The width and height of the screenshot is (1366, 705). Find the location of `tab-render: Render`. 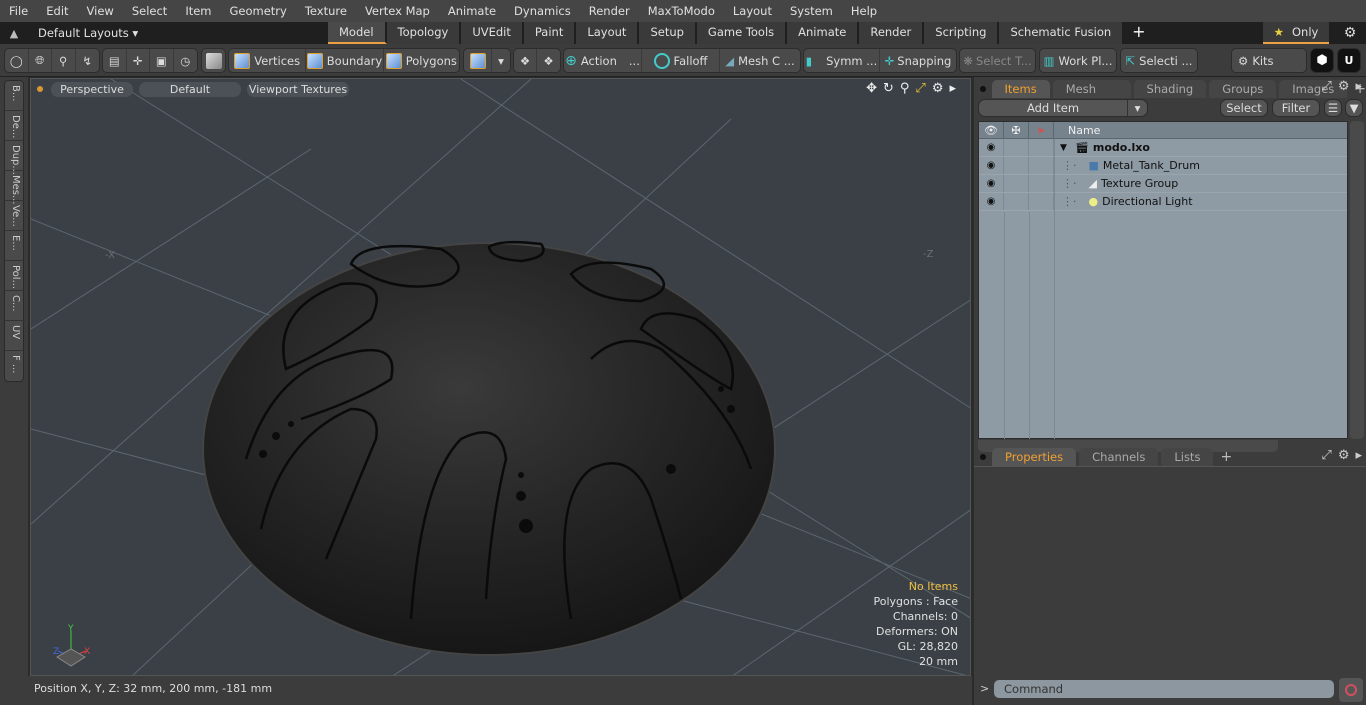

tab-render: Render is located at coordinates (892, 33).